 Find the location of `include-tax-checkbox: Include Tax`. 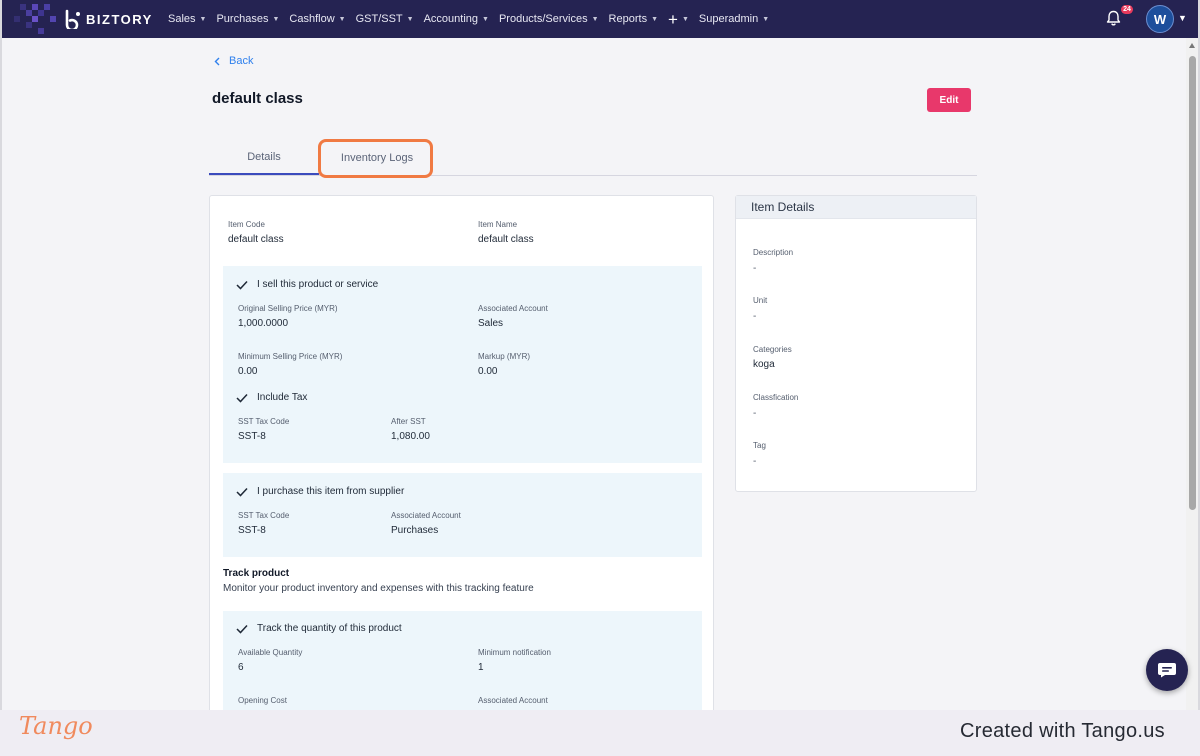

include-tax-checkbox: Include Tax is located at coordinates (271, 397).